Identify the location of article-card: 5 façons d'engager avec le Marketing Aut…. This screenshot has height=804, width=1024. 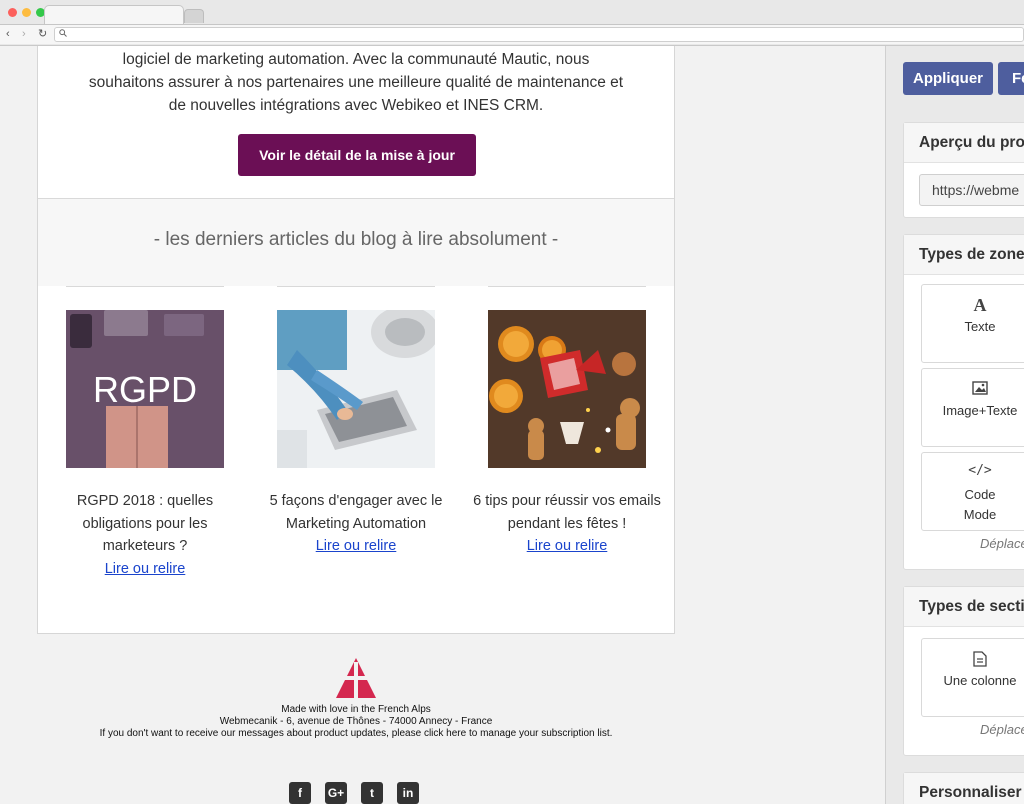
(356, 420).